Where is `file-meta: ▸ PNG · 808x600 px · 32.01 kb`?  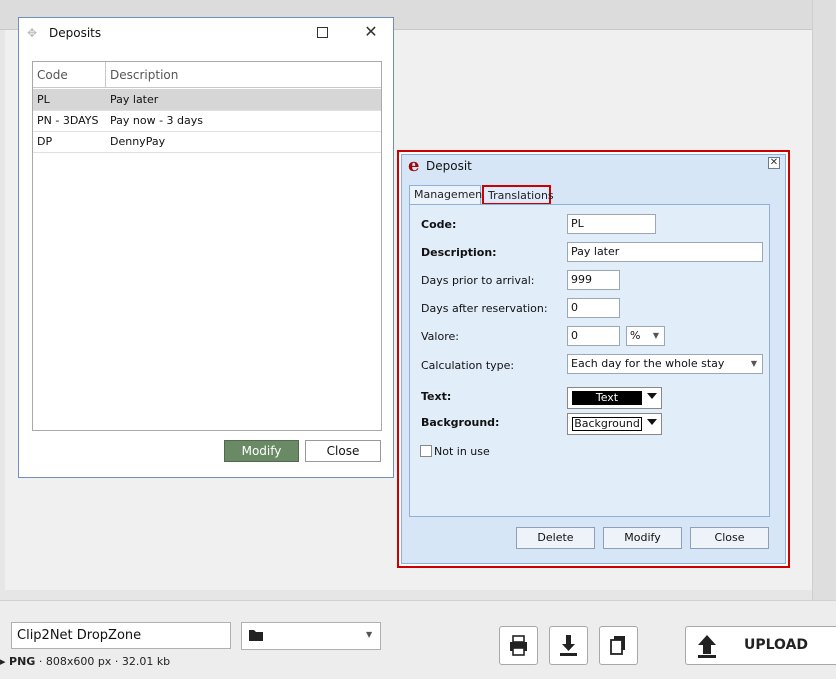 file-meta: ▸ PNG · 808x600 px · 32.01 kb is located at coordinates (85, 661).